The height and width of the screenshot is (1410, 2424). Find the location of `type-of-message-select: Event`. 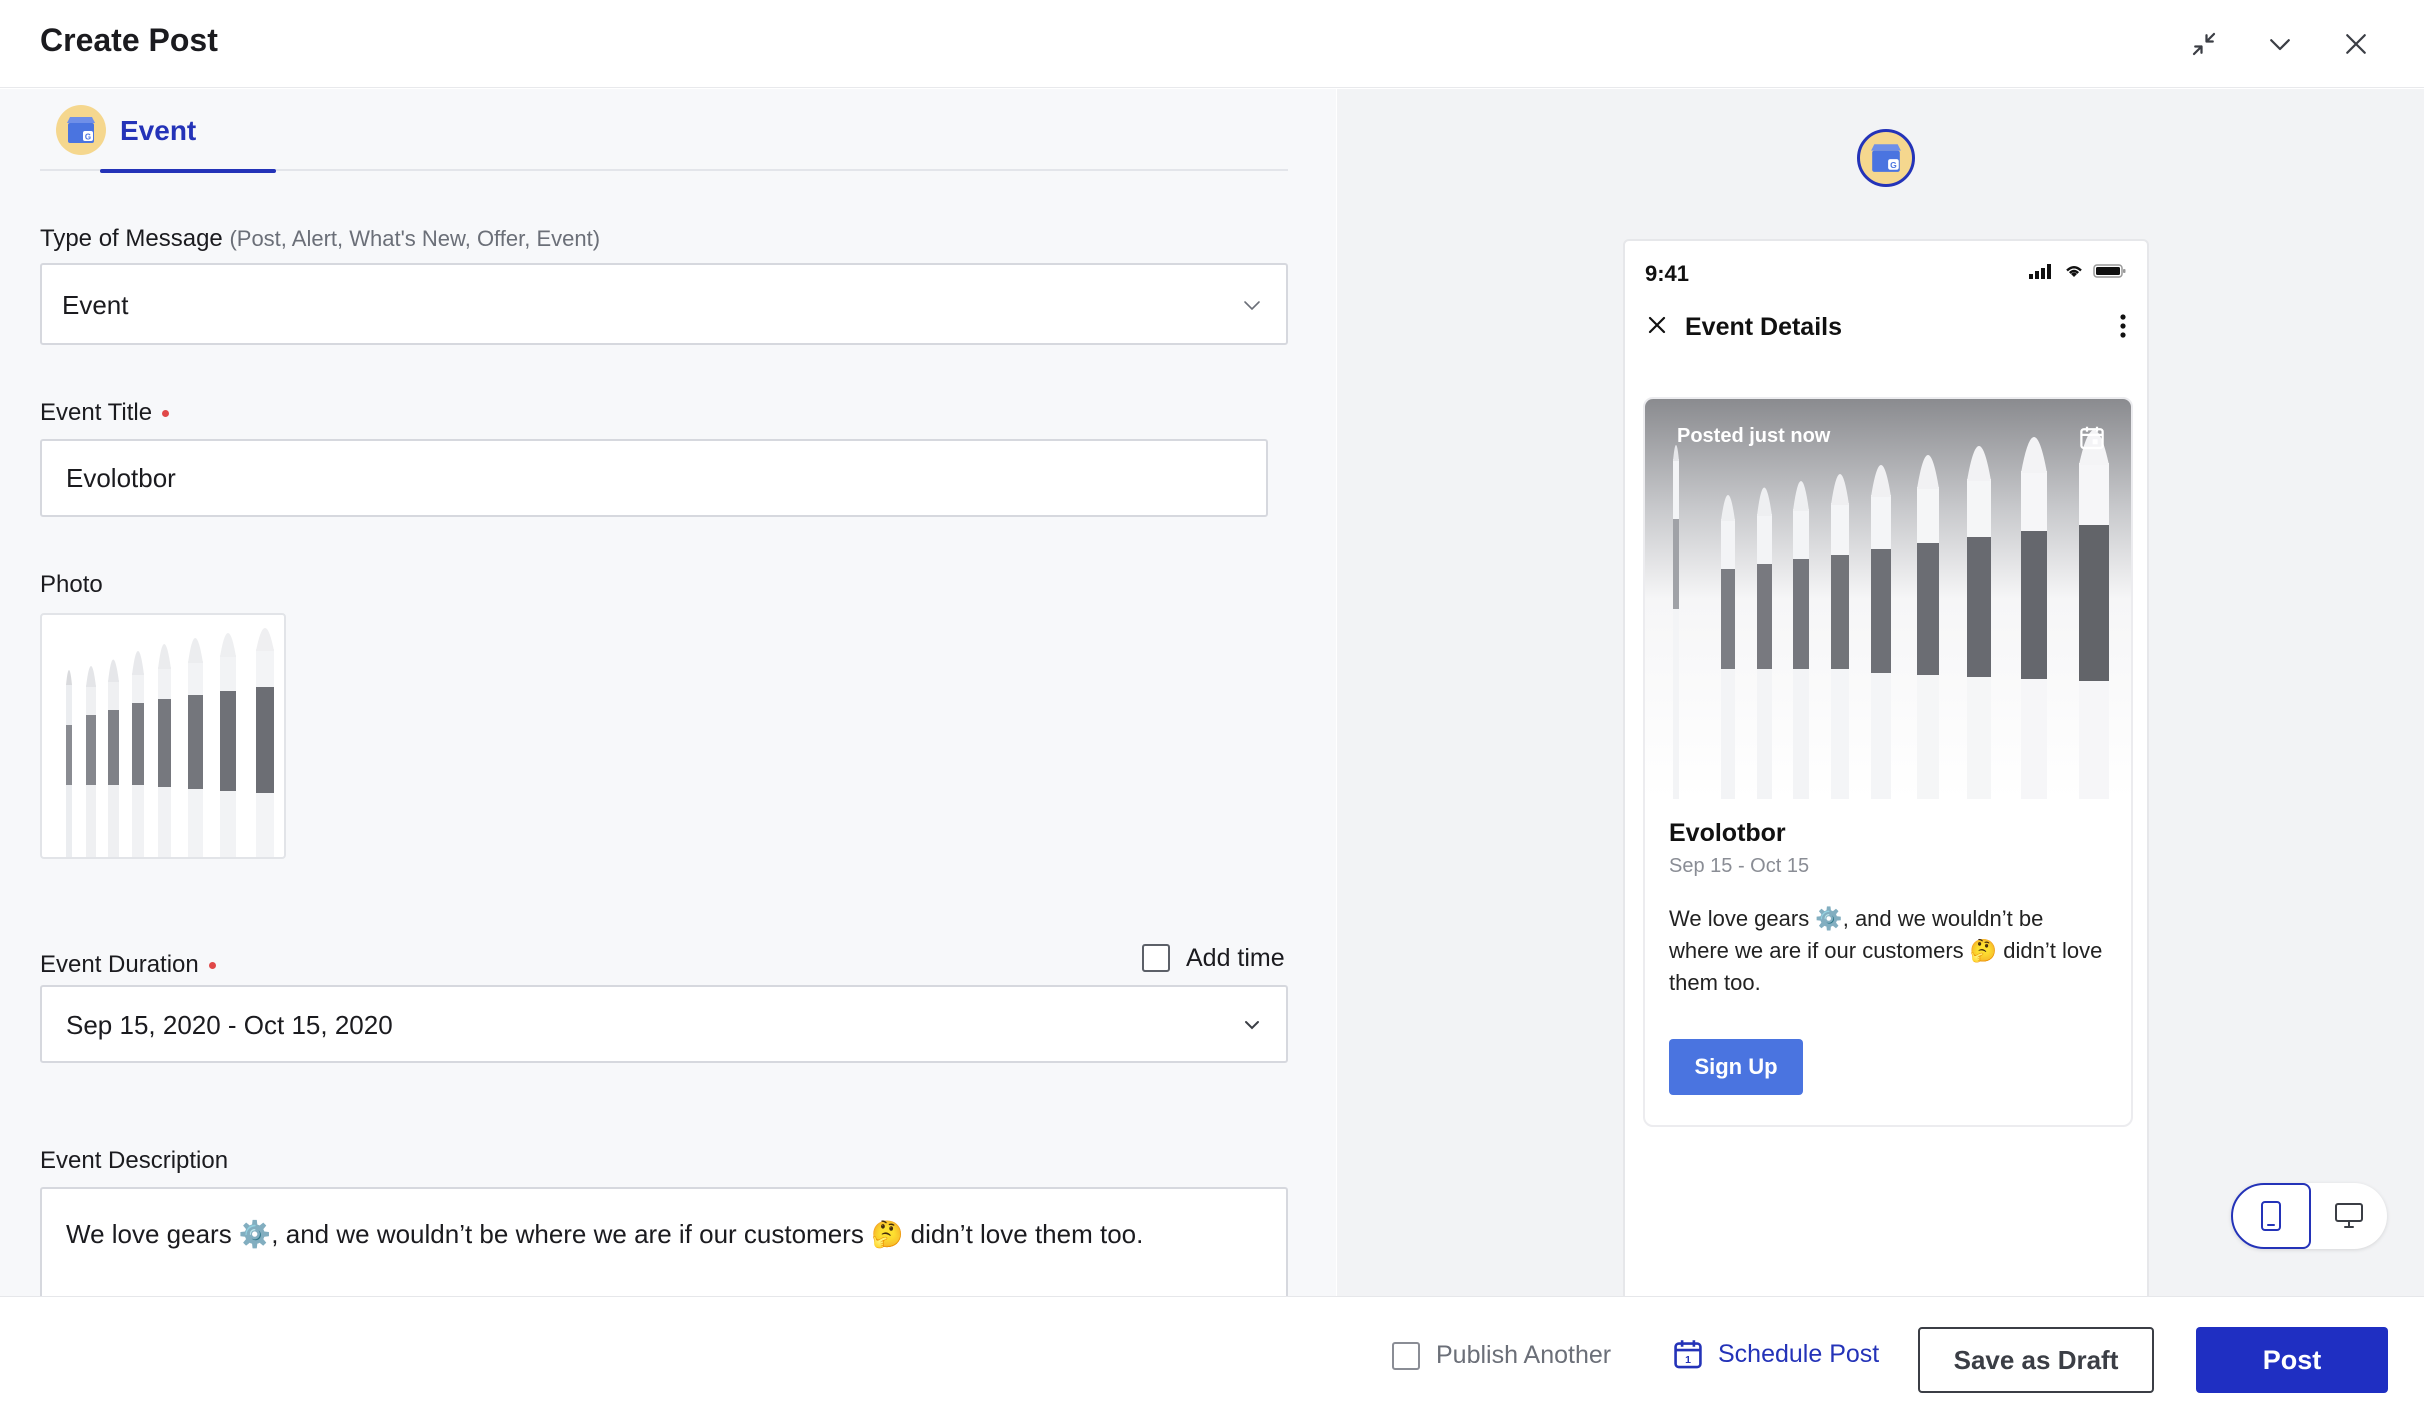

type-of-message-select: Event is located at coordinates (664, 304).